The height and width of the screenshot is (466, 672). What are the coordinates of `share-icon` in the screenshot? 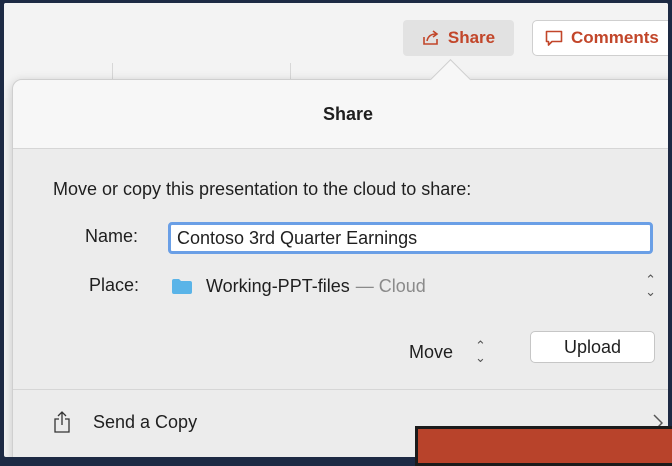 It's located at (431, 37).